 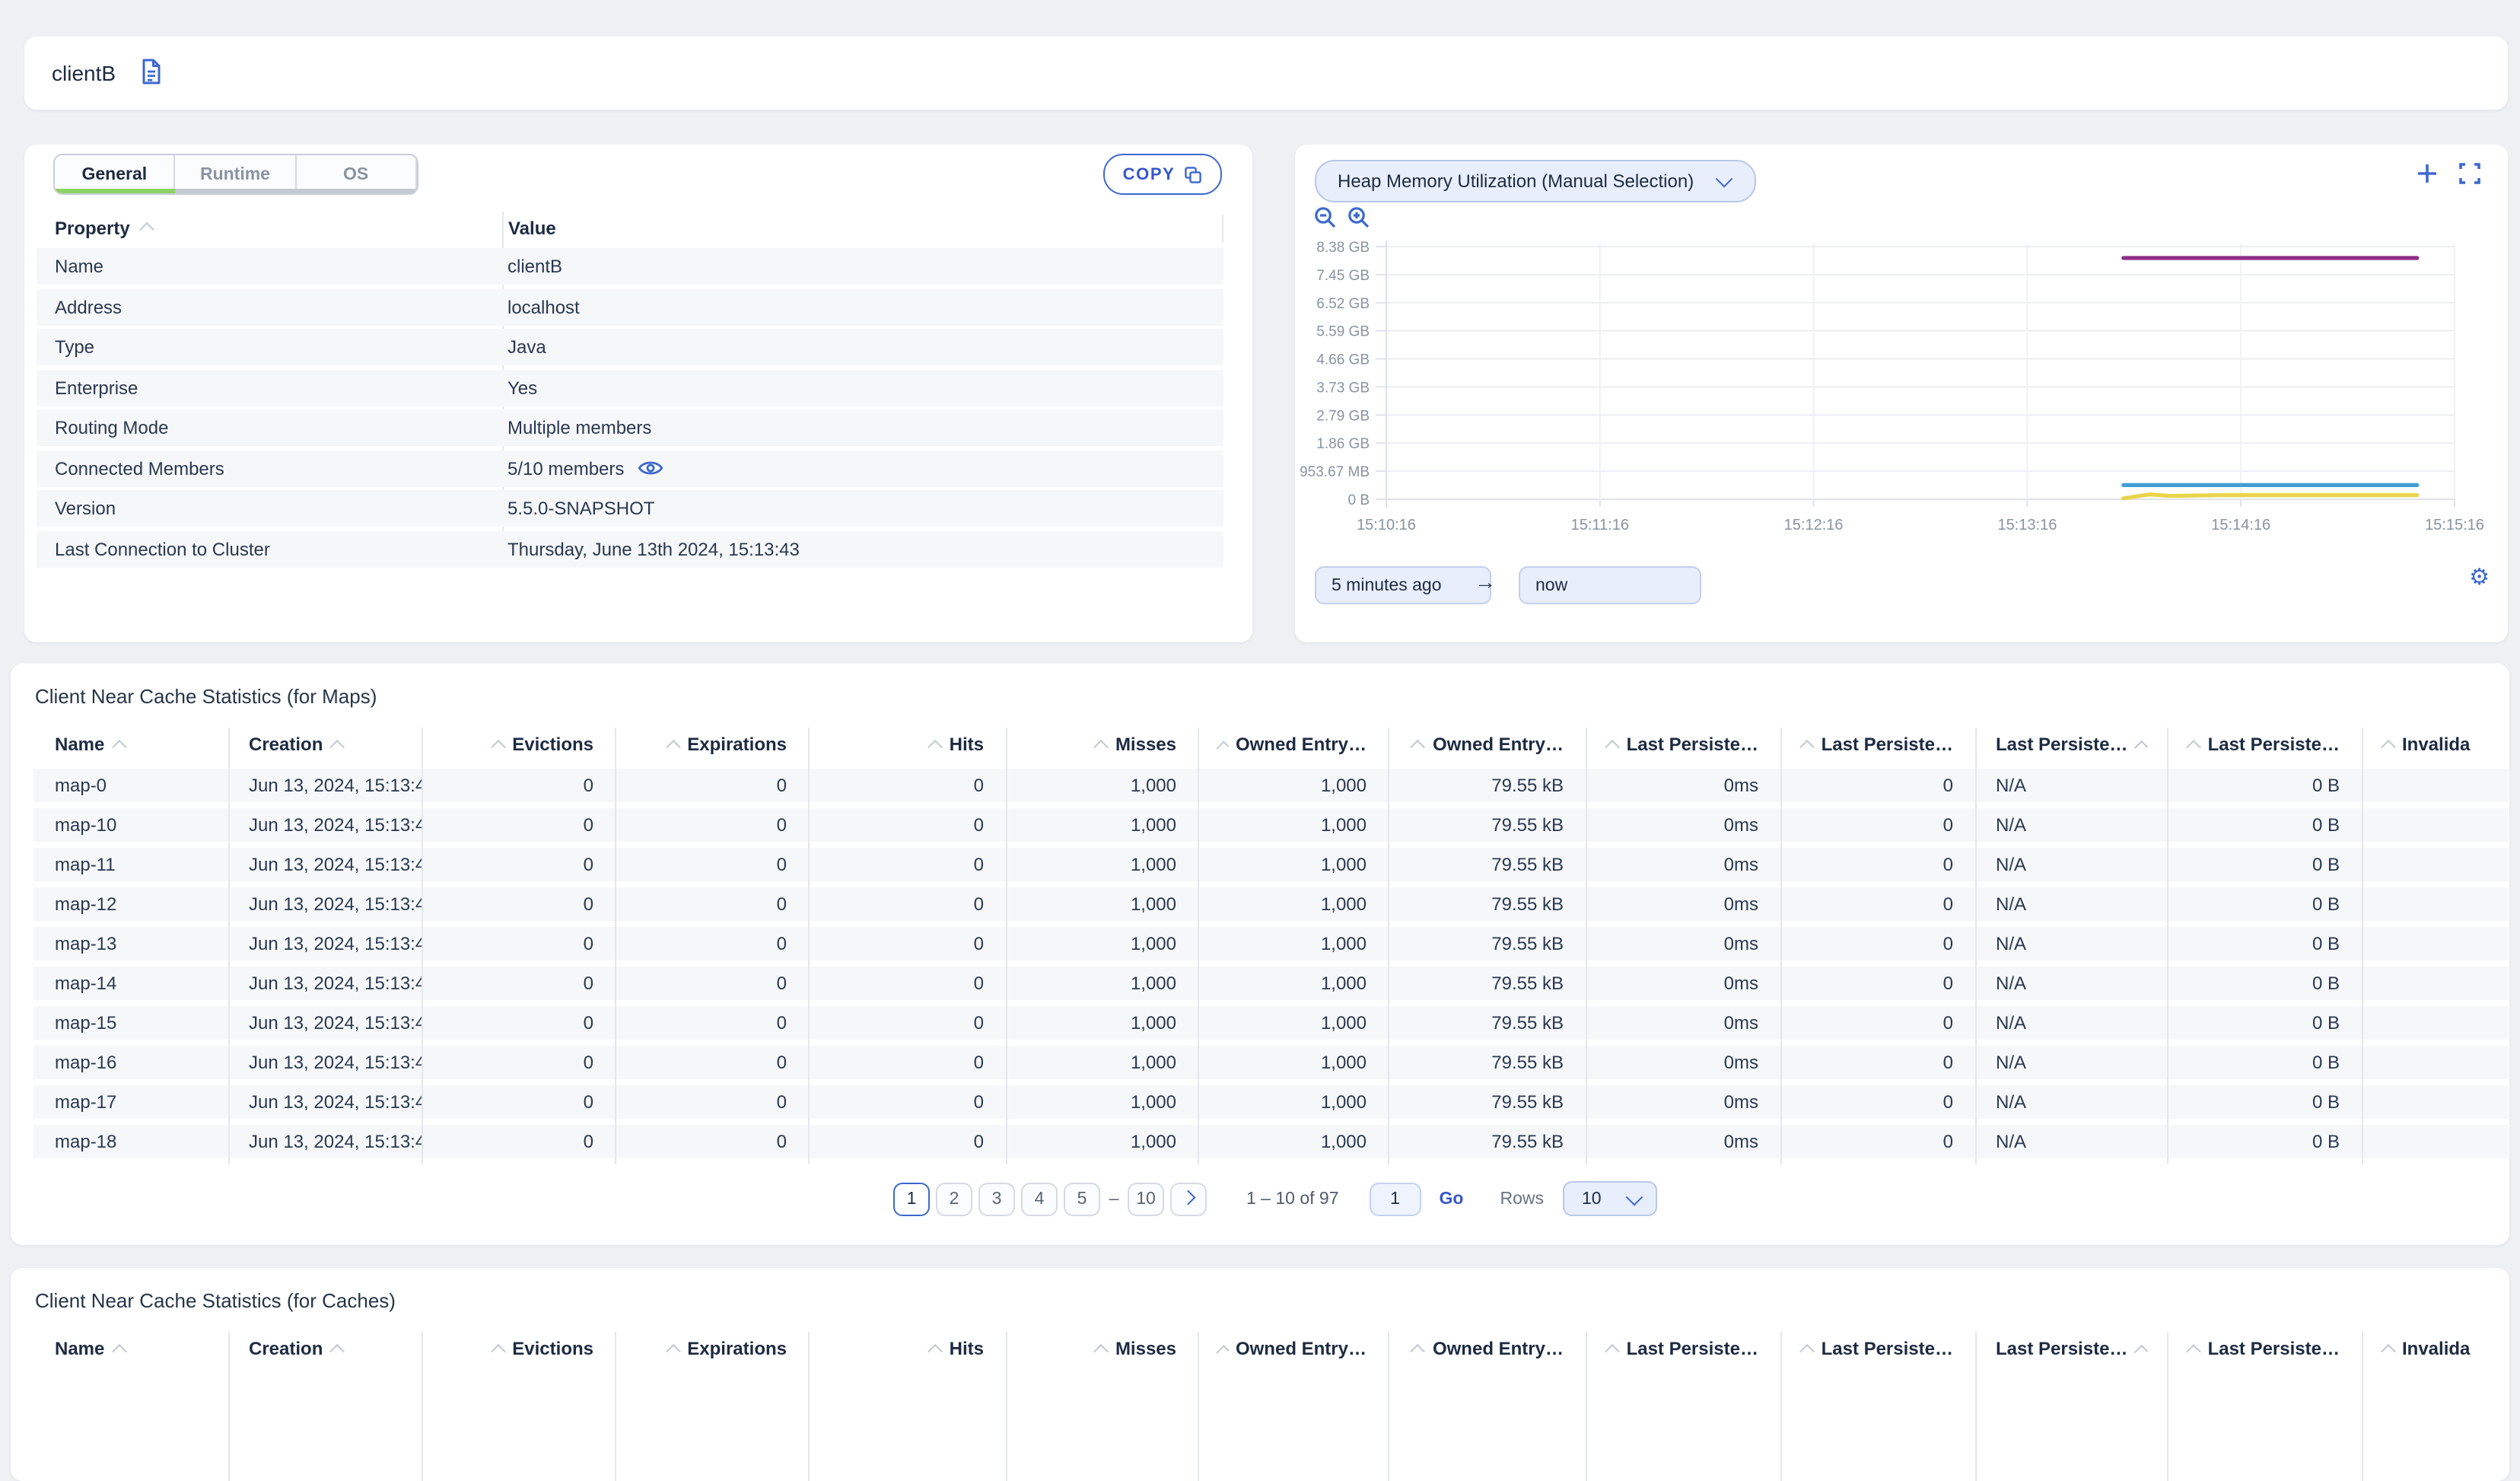 What do you see at coordinates (2469, 173) in the screenshot?
I see `fullscreen-icon` at bounding box center [2469, 173].